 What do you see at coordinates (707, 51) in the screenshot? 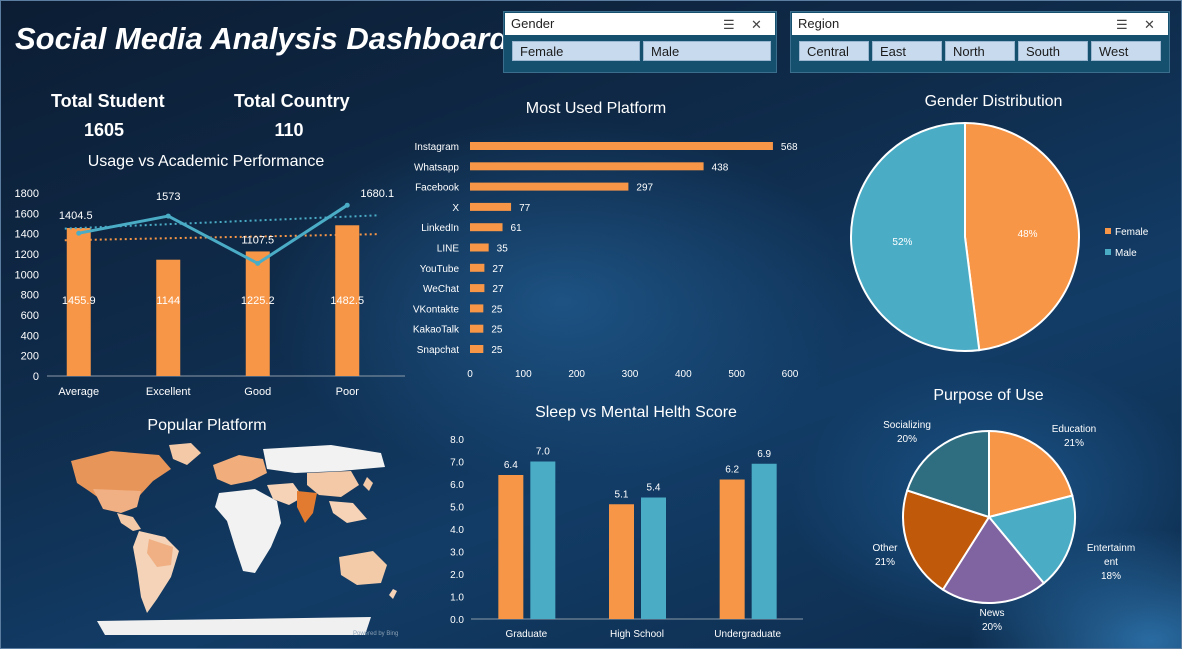
I see `gender-option-male: Male` at bounding box center [707, 51].